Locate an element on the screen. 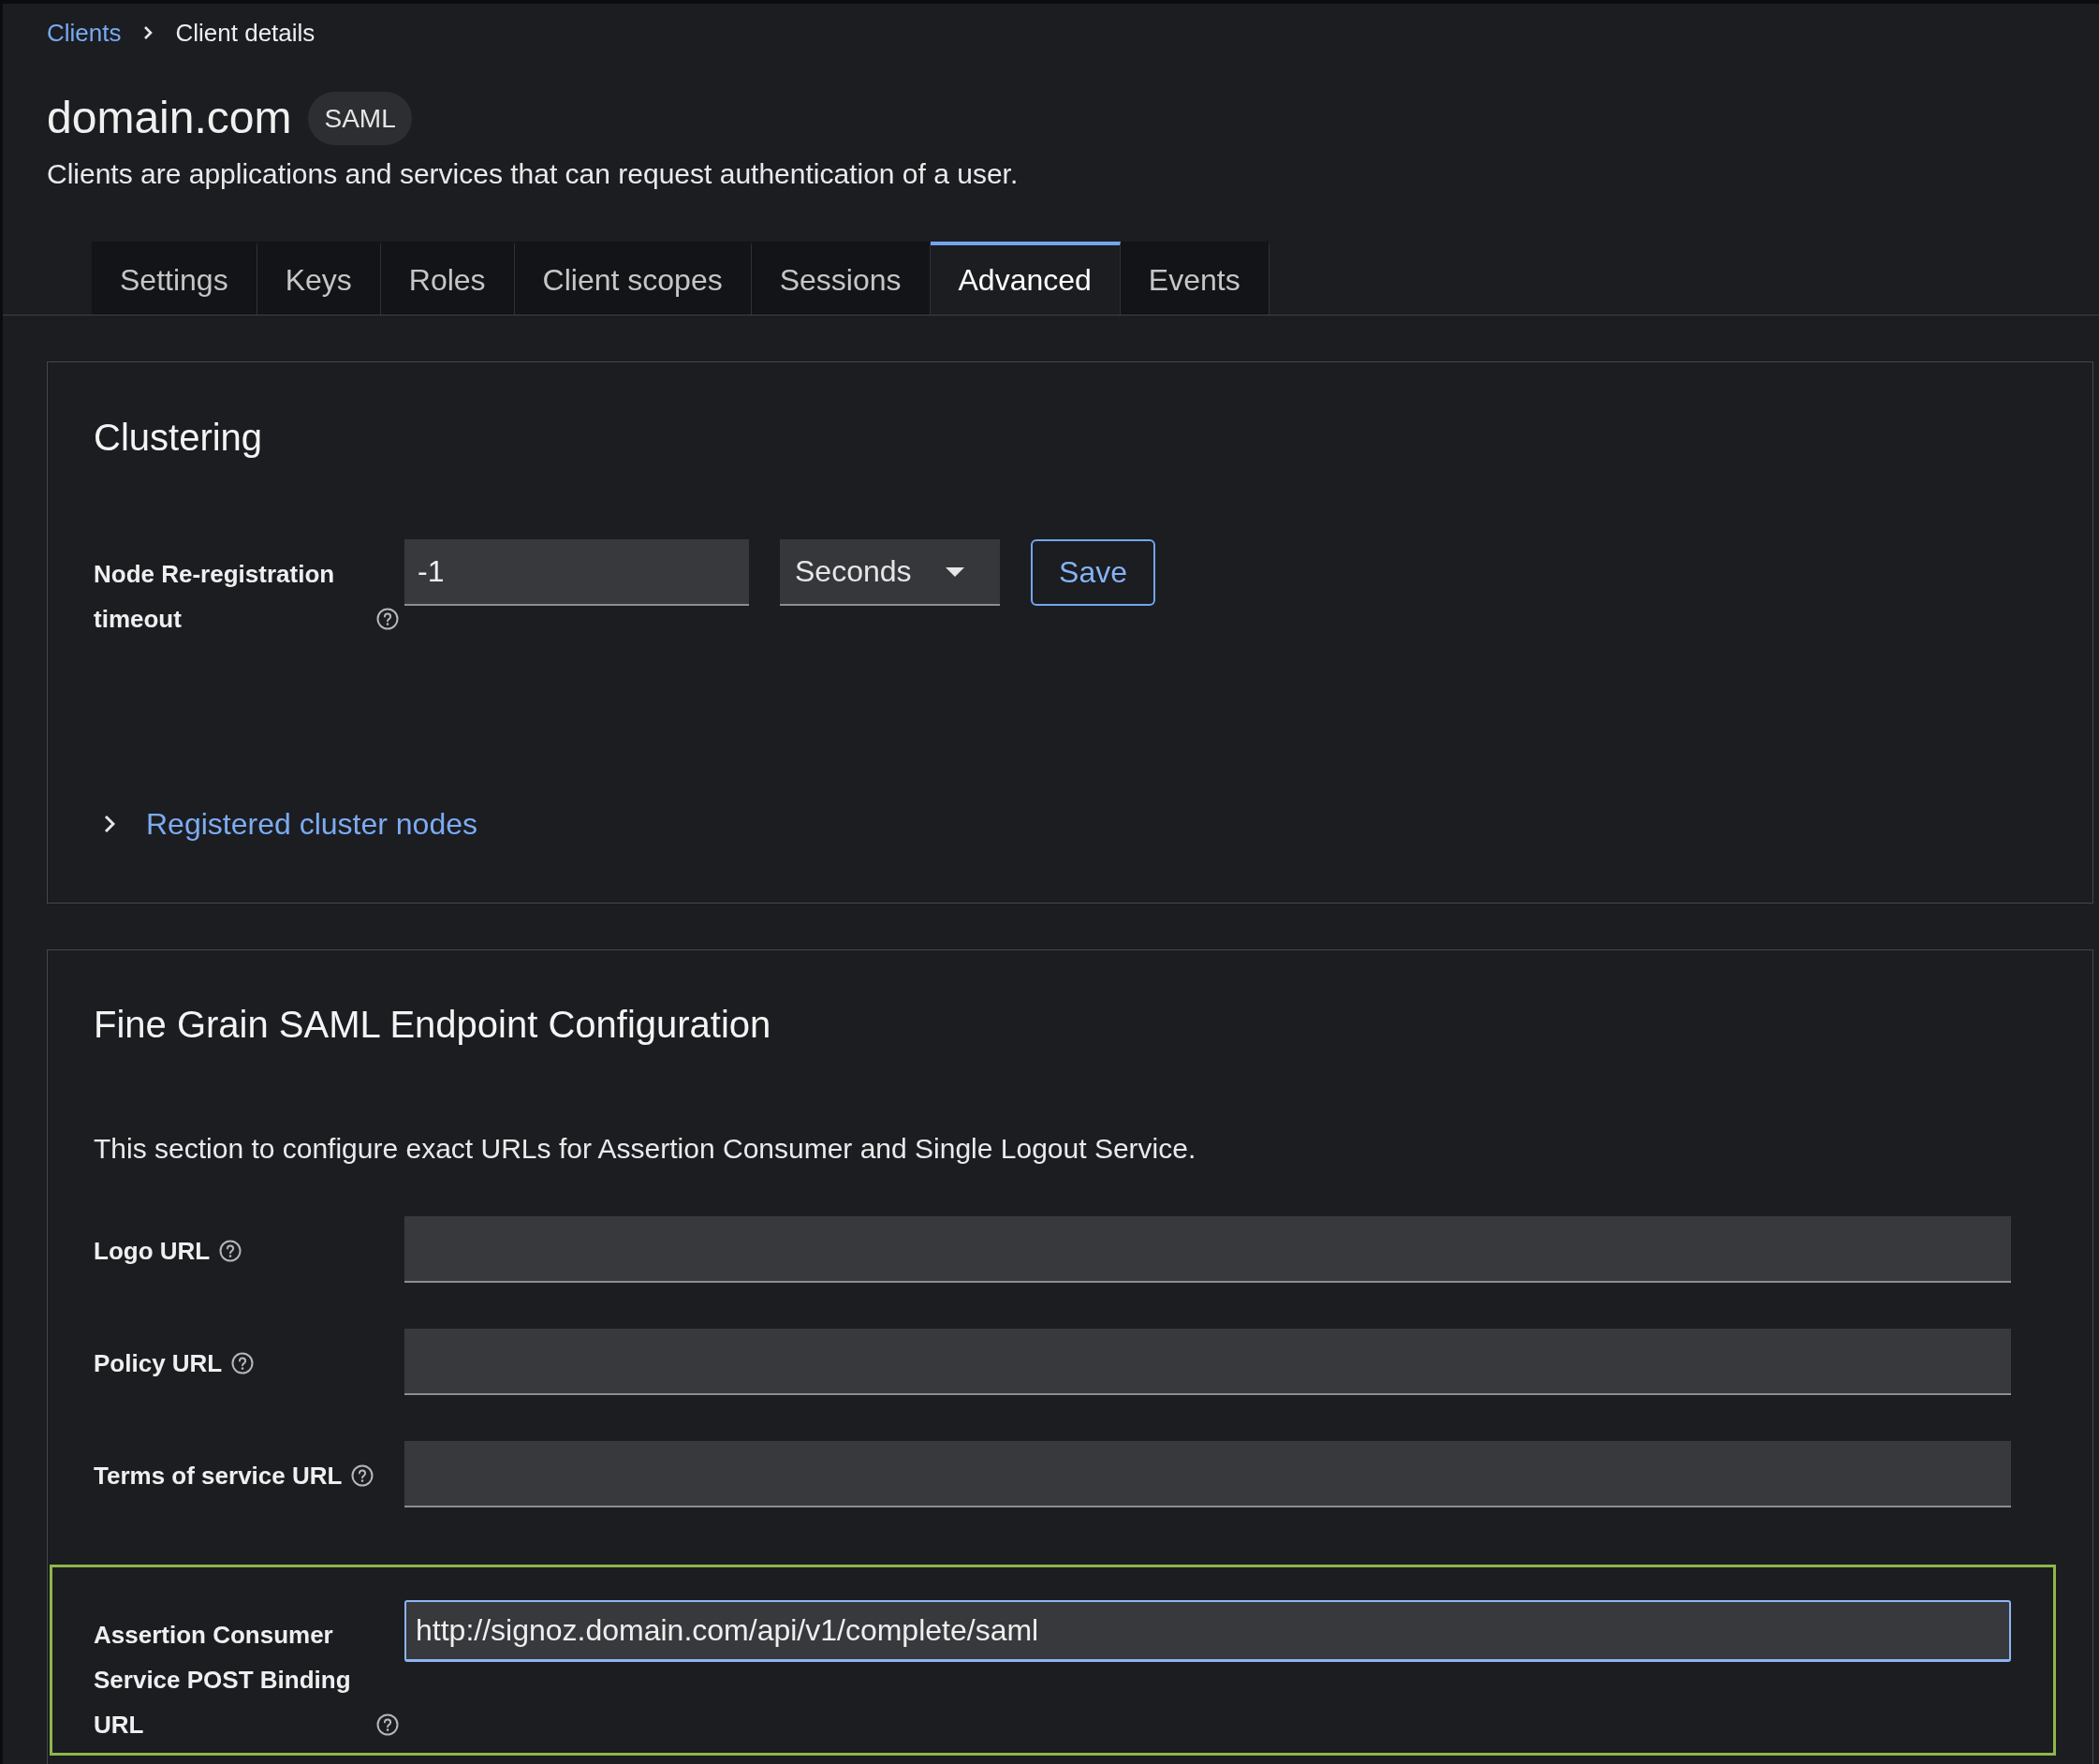  section-title: Clustering is located at coordinates (179, 438).